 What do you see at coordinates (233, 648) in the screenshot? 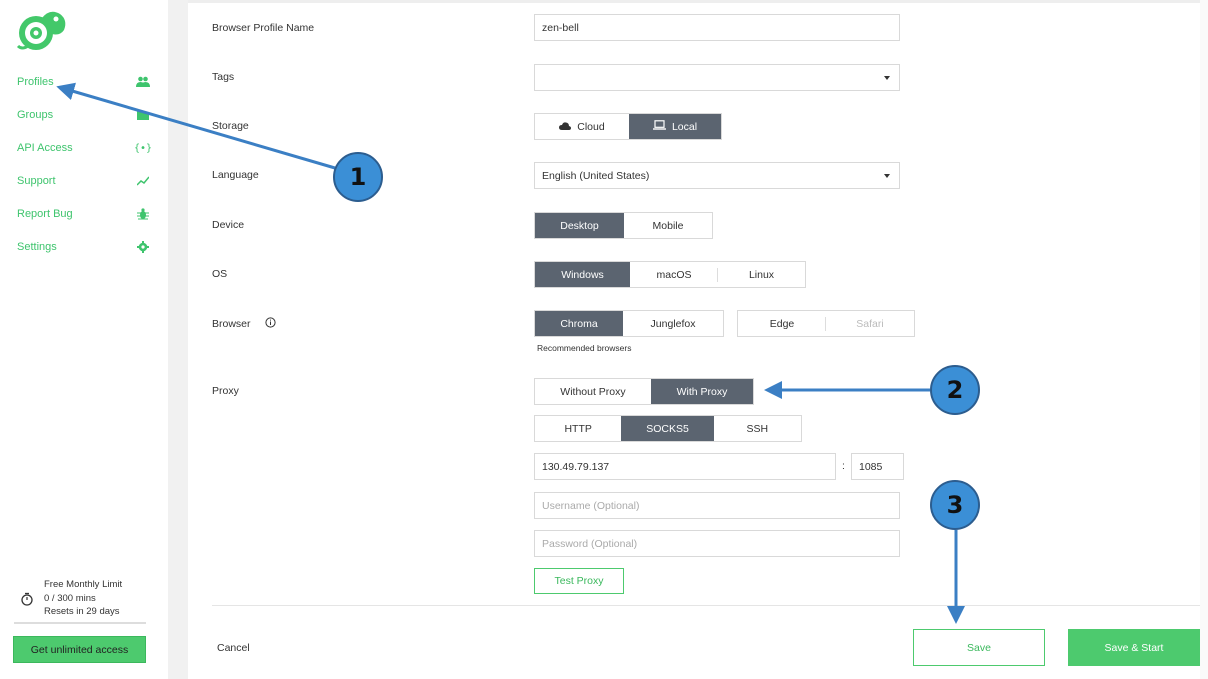
I see `cancel-button: Cancel` at bounding box center [233, 648].